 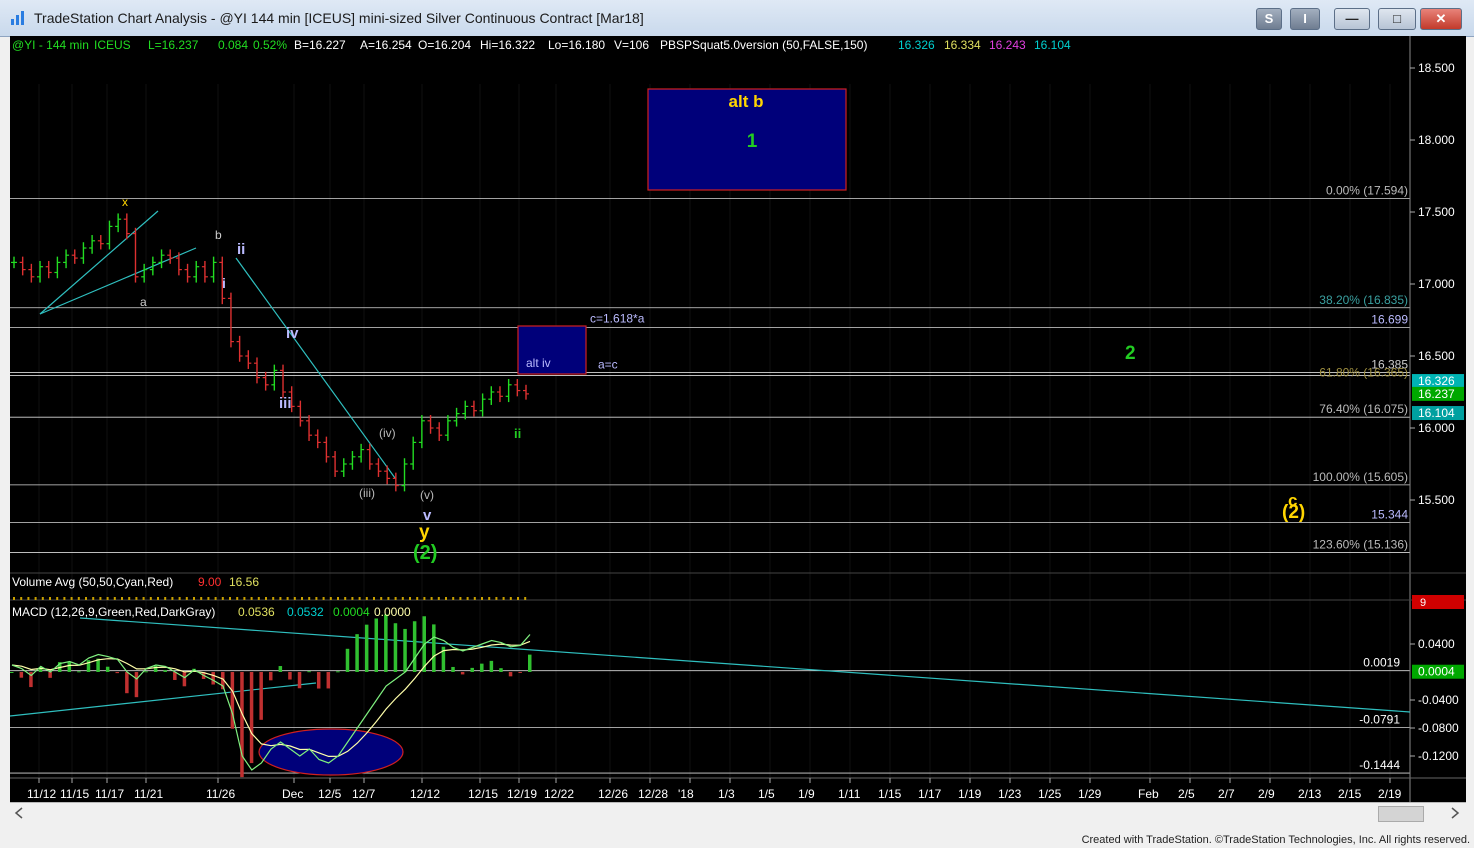 I want to click on wave-label-iii-minor: (iii), so click(x=367, y=493).